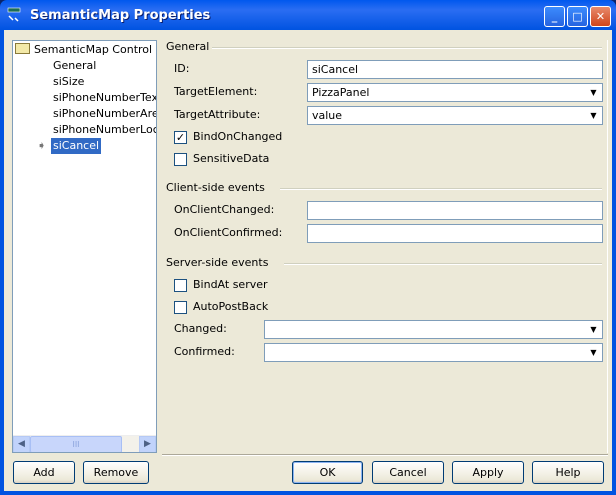  What do you see at coordinates (180, 159) in the screenshot?
I see `sensitive-data-checkbox` at bounding box center [180, 159].